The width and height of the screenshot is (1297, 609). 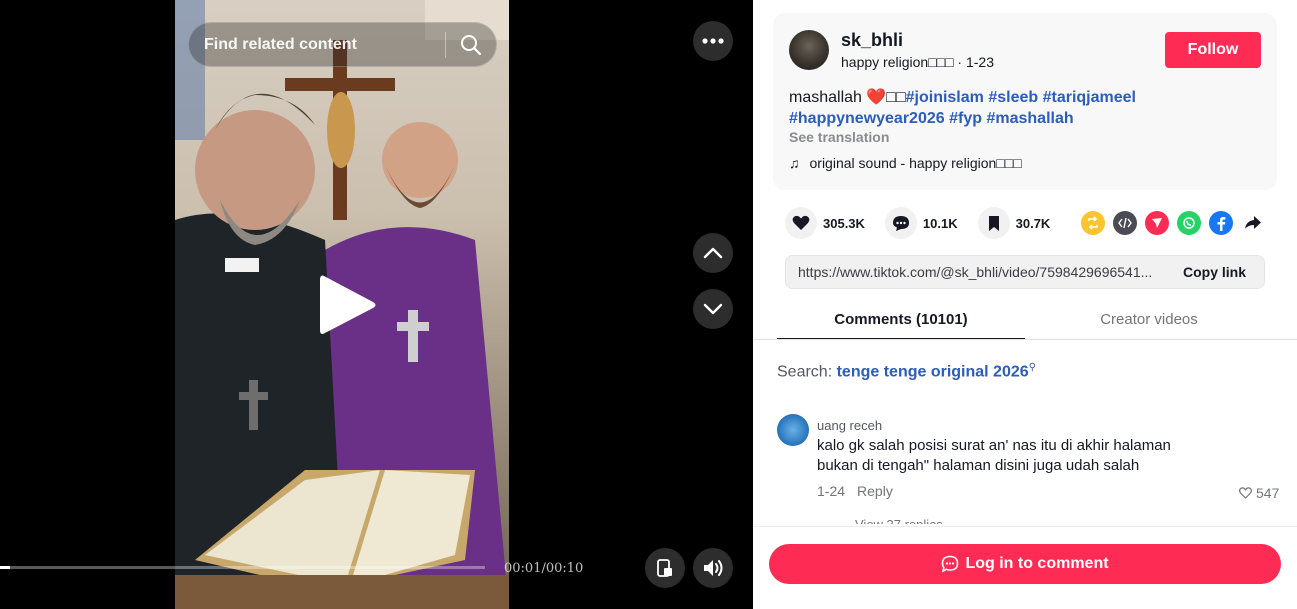 What do you see at coordinates (1029, 118) in the screenshot?
I see `hashtag-link: #mashallah` at bounding box center [1029, 118].